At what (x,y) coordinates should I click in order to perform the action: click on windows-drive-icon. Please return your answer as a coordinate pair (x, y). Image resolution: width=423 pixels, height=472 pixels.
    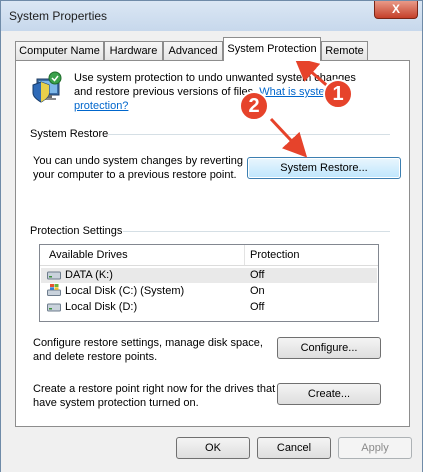
    Looking at the image, I should click on (54, 290).